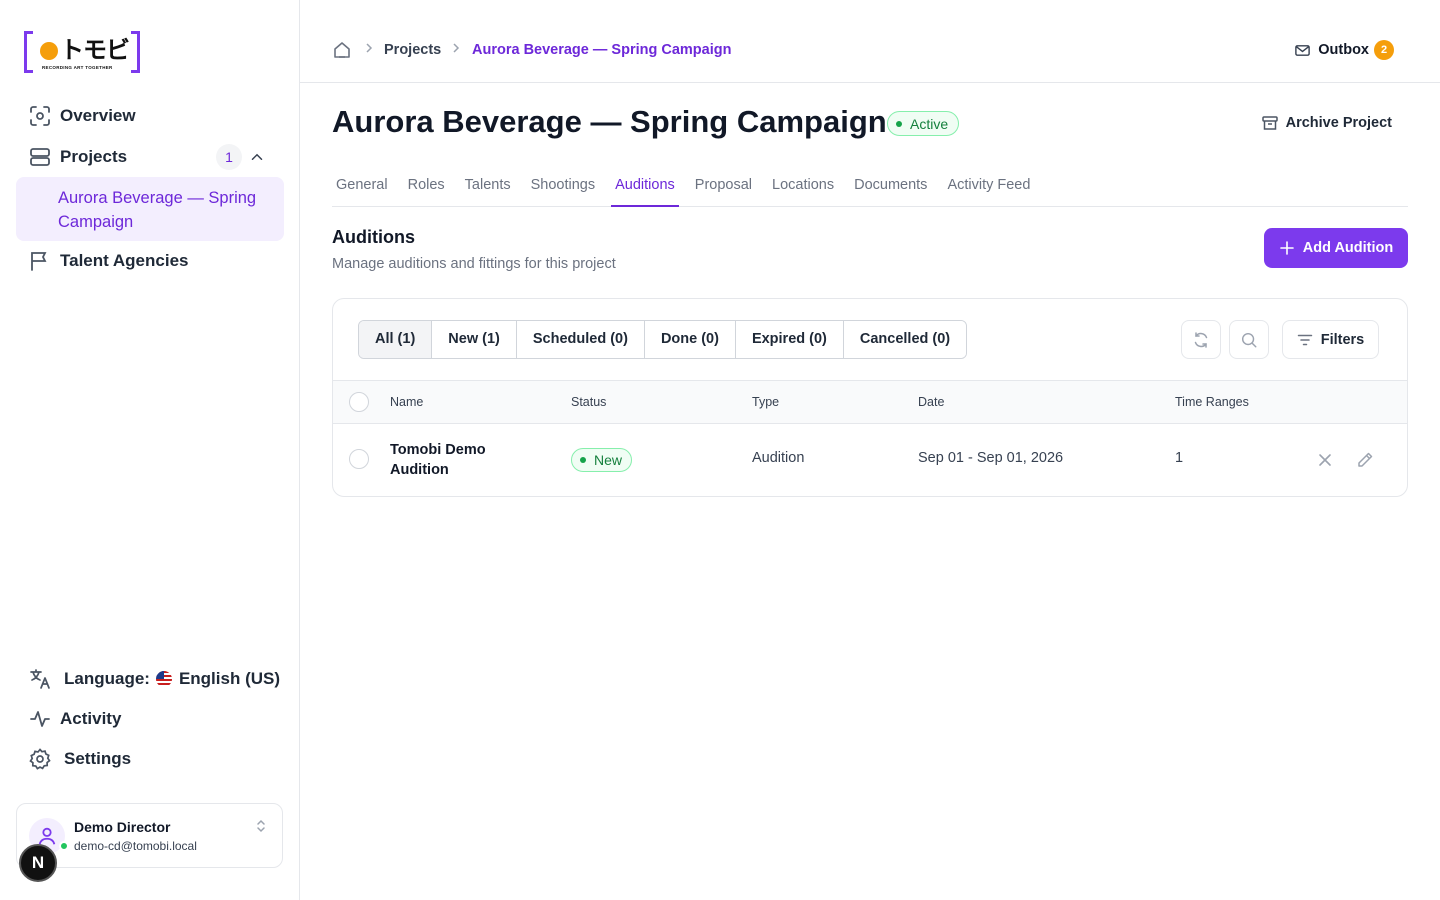 The image size is (1440, 900). I want to click on select-all-checkbox, so click(359, 402).